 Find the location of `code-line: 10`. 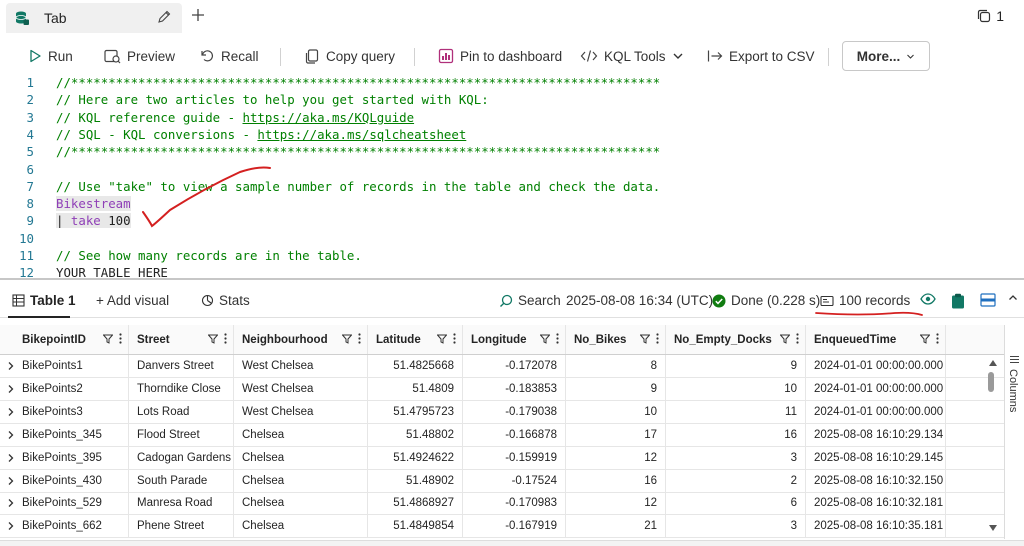

code-line: 10 is located at coordinates (512, 238).